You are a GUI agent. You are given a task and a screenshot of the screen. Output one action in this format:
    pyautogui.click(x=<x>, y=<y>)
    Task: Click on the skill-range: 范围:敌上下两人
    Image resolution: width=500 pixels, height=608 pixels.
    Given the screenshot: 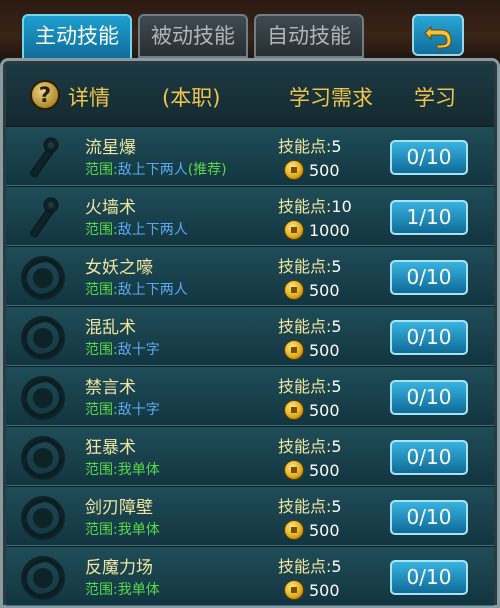 What is the action you would take?
    pyautogui.click(x=136, y=289)
    